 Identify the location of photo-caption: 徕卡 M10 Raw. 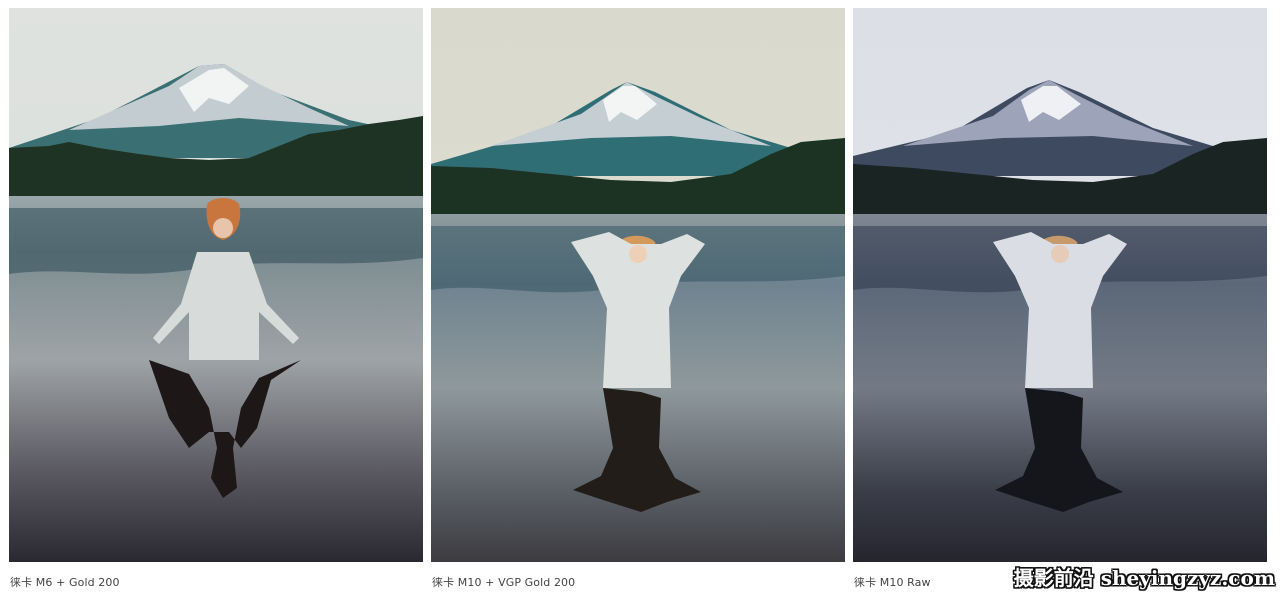
(892, 582).